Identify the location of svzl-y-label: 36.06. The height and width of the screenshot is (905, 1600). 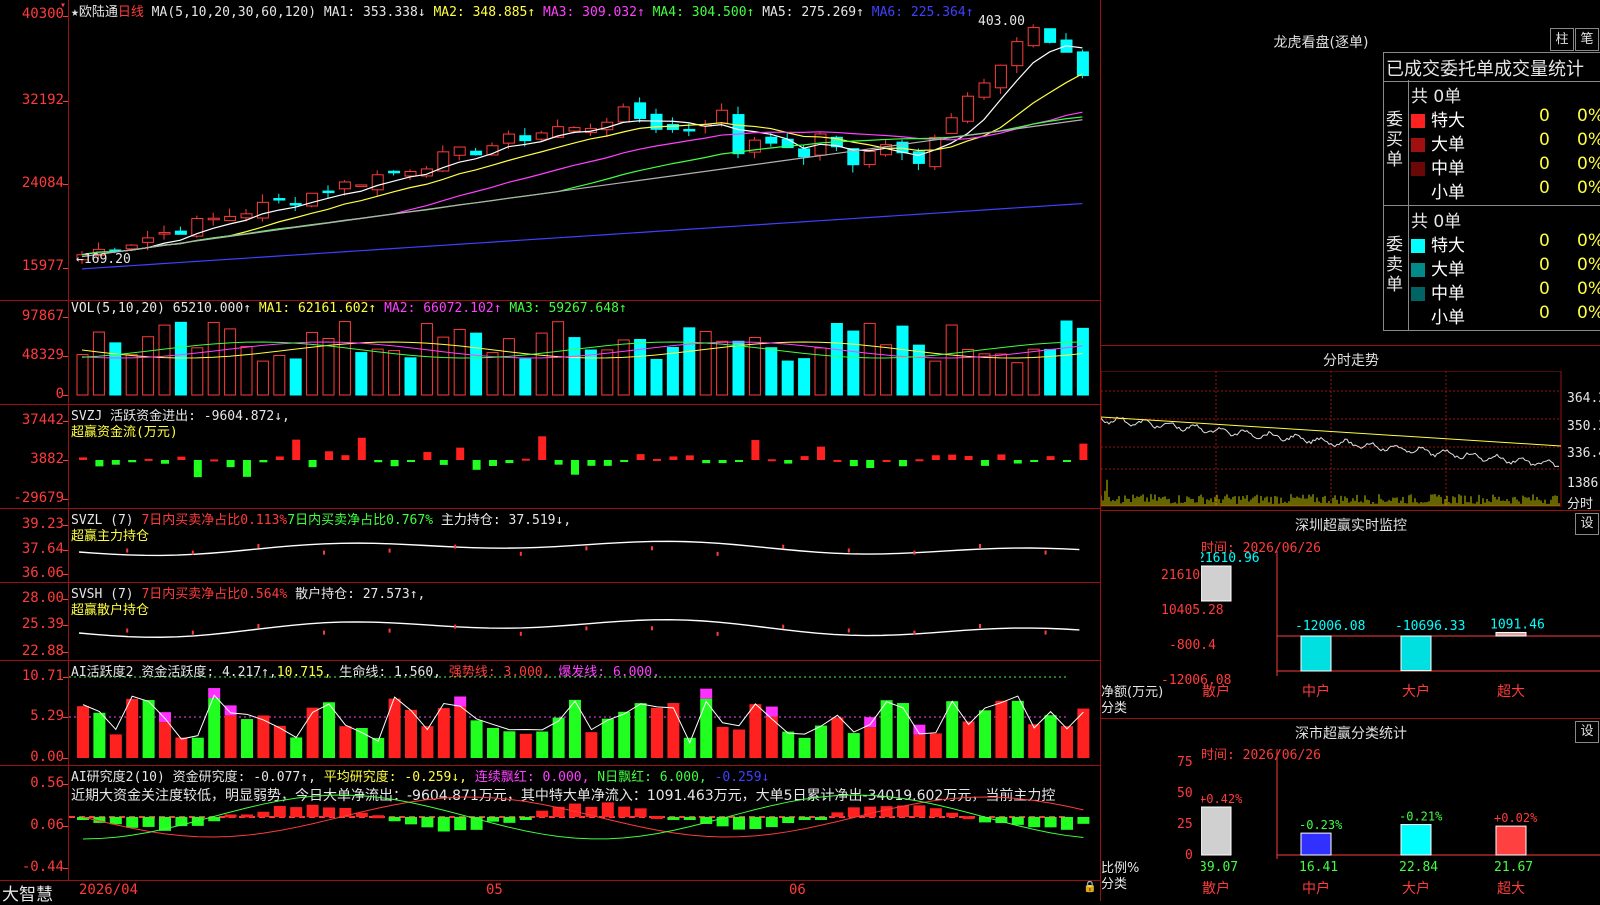
(42, 573).